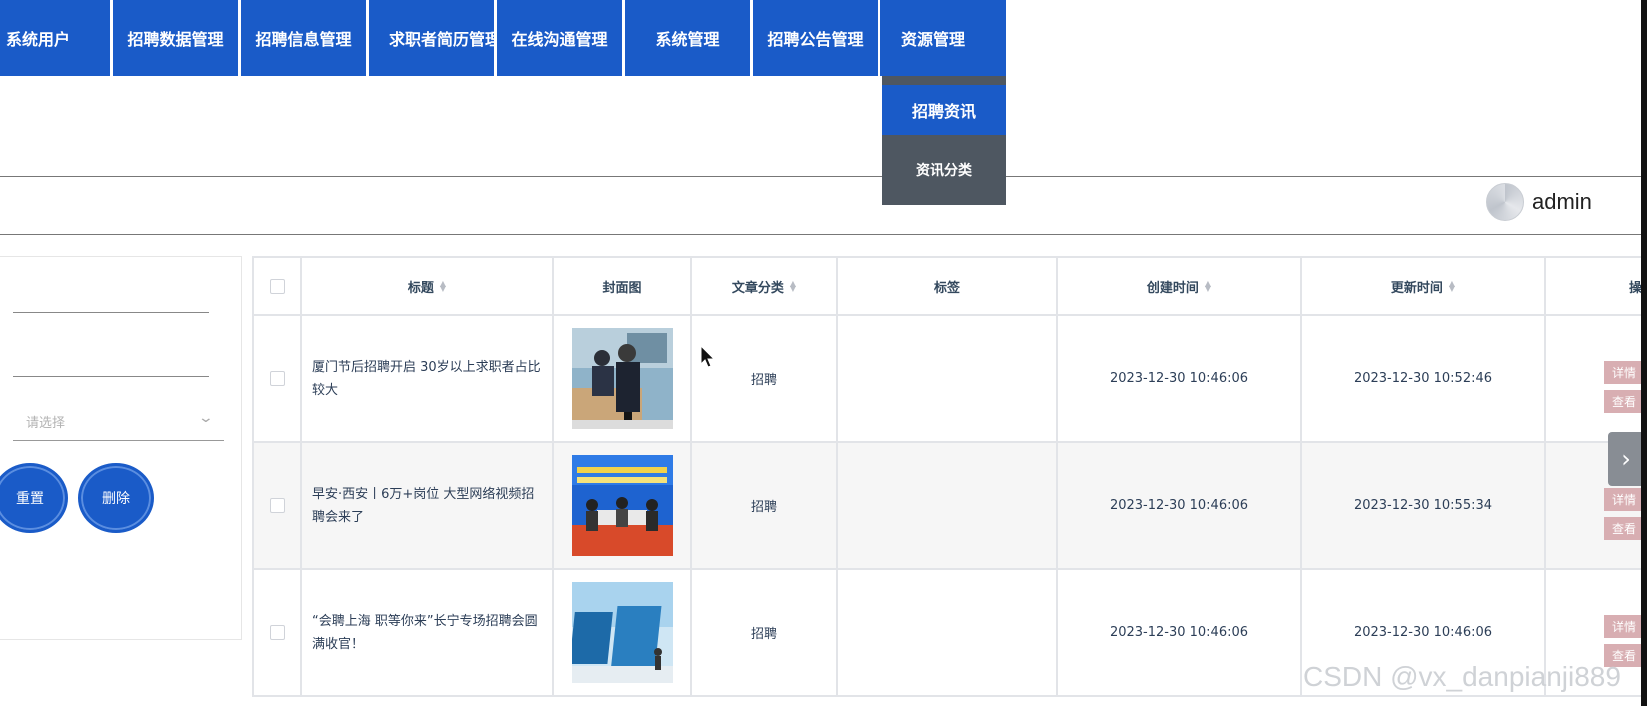 The width and height of the screenshot is (1647, 706). What do you see at coordinates (559, 38) in the screenshot?
I see `nav-item-chat: 在线沟通管理` at bounding box center [559, 38].